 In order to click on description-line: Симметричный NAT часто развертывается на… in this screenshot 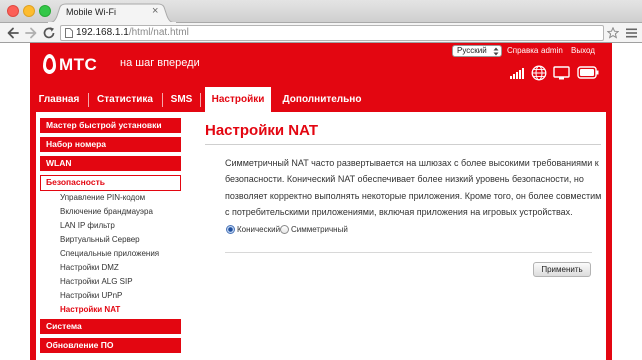, I will do `click(412, 163)`.